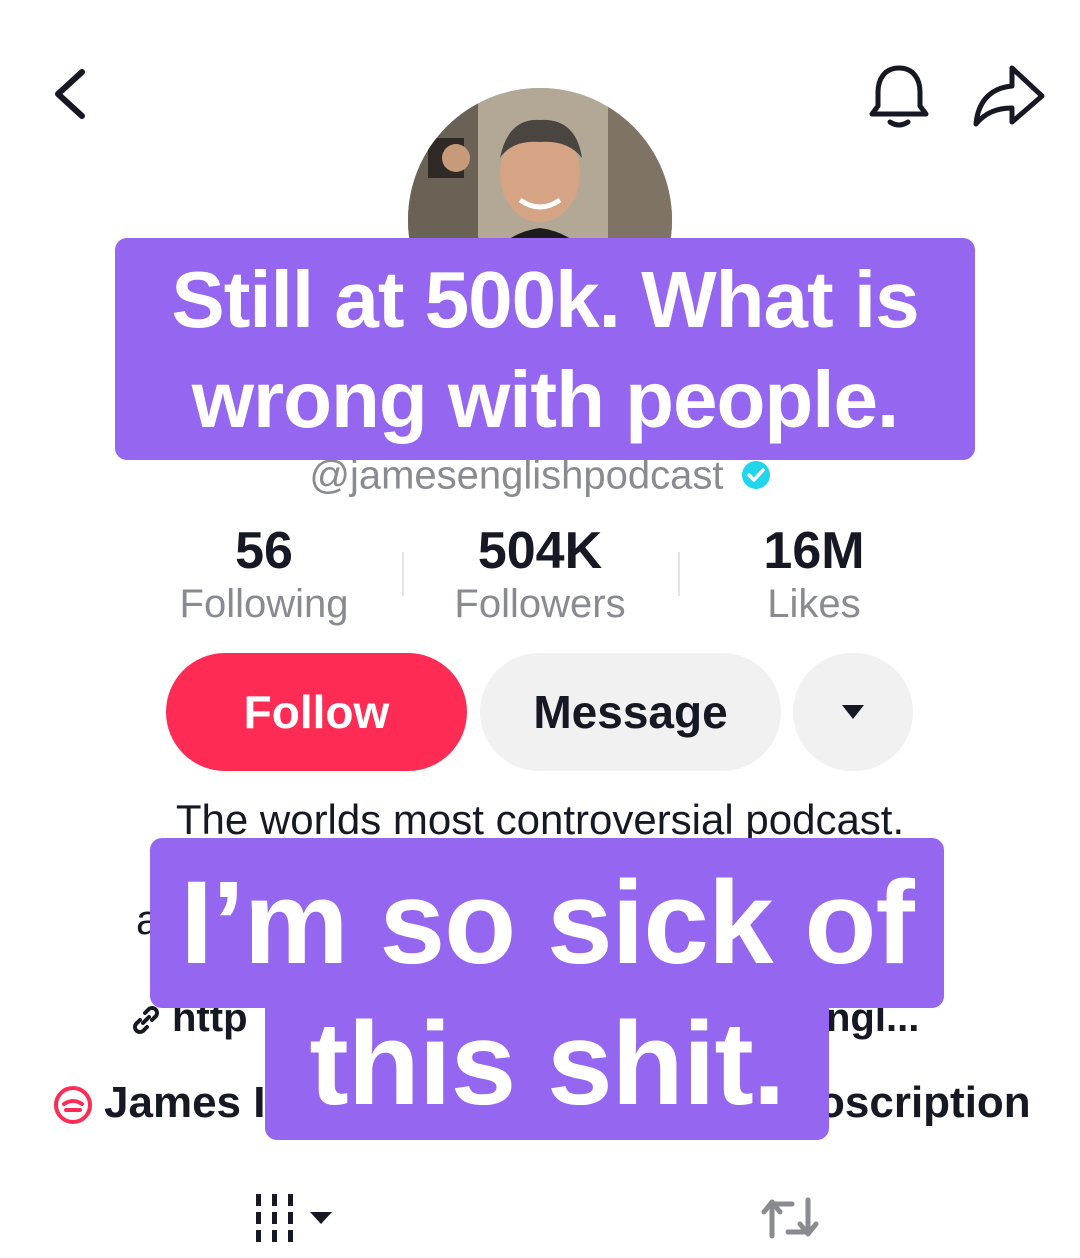 This screenshot has height=1258, width=1080. What do you see at coordinates (540, 819) in the screenshot?
I see `bio-line: The worlds most controversial podcast.` at bounding box center [540, 819].